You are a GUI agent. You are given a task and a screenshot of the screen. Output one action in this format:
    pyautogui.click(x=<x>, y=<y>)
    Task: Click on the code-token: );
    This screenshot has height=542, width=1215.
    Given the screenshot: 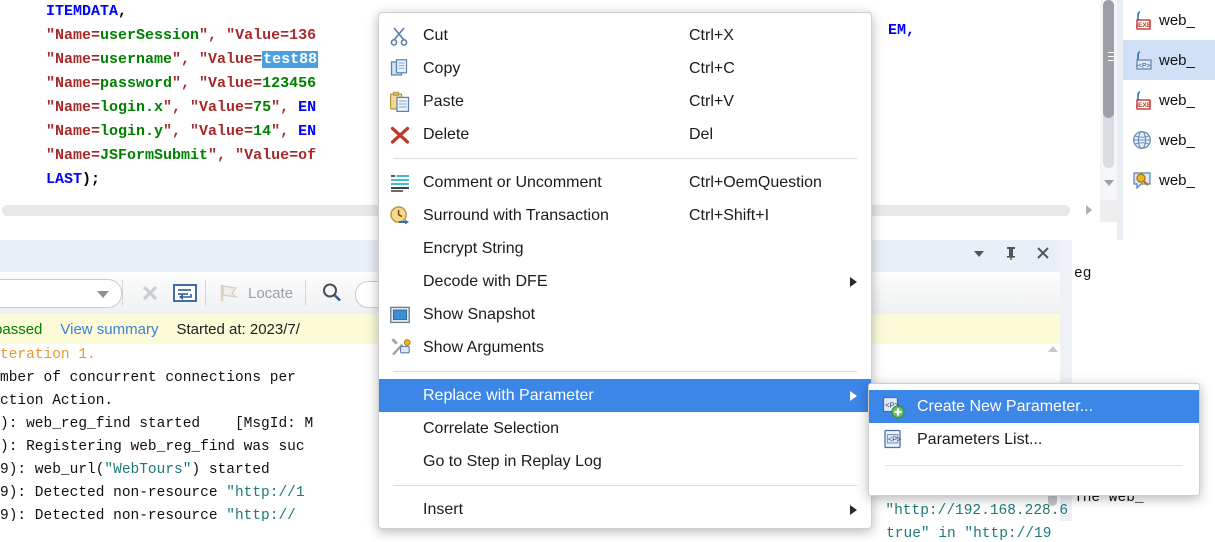 What is the action you would take?
    pyautogui.click(x=91, y=179)
    